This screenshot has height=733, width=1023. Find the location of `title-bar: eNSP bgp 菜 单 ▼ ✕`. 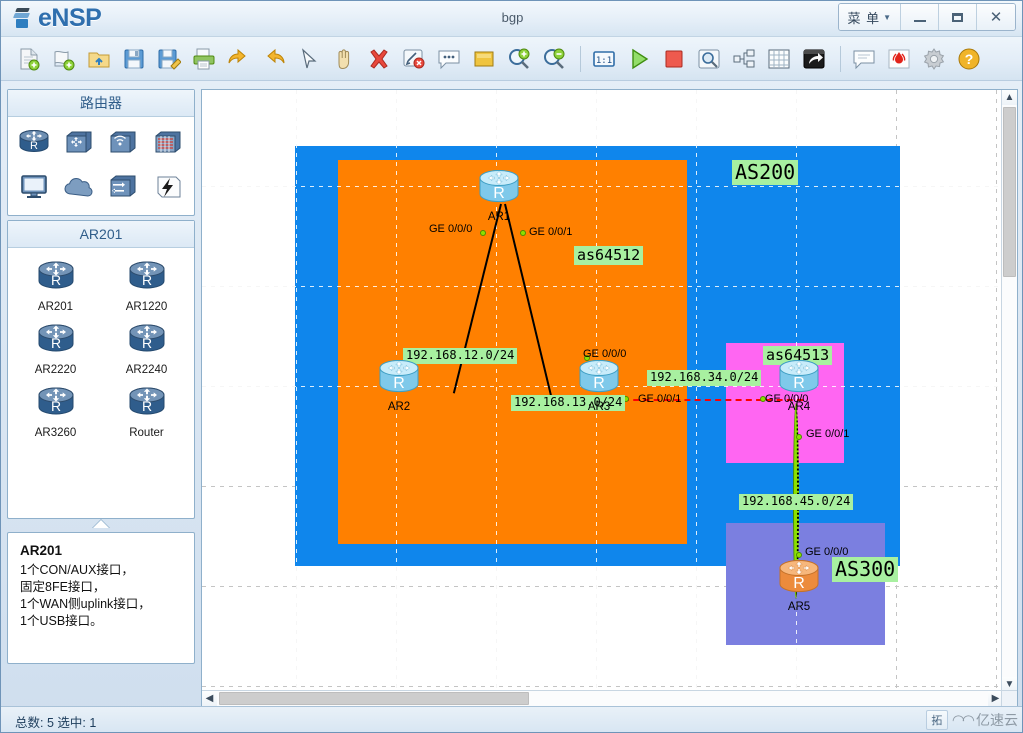

title-bar: eNSP bgp 菜 单 ▼ ✕ is located at coordinates (511, 19).